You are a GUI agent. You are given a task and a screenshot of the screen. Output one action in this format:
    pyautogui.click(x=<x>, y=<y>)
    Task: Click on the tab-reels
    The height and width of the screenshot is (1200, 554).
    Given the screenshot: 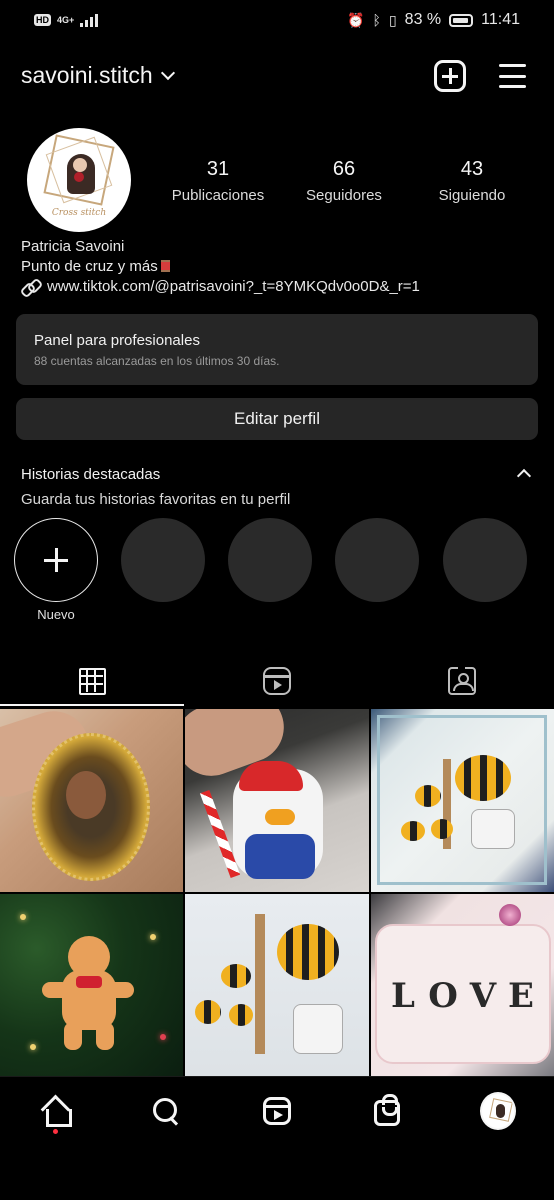 What is the action you would take?
    pyautogui.click(x=277, y=681)
    